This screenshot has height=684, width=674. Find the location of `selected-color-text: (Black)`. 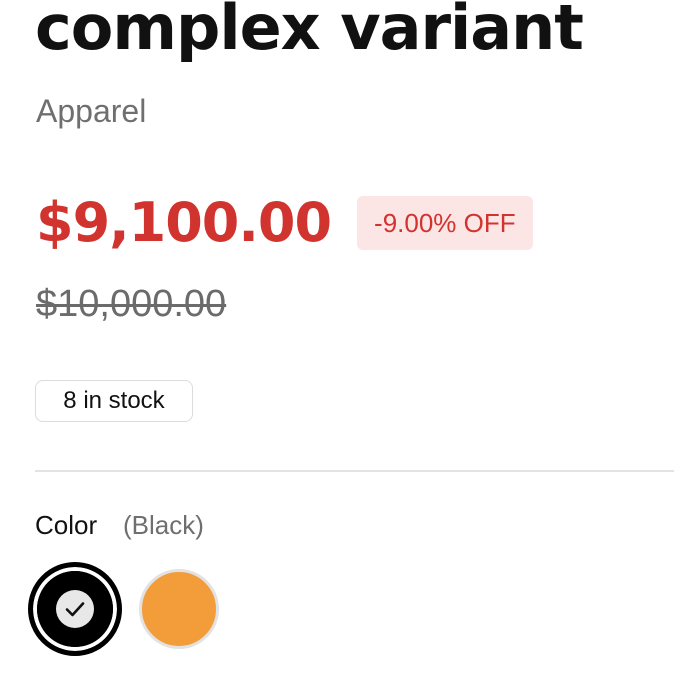

selected-color-text: (Black) is located at coordinates (163, 525).